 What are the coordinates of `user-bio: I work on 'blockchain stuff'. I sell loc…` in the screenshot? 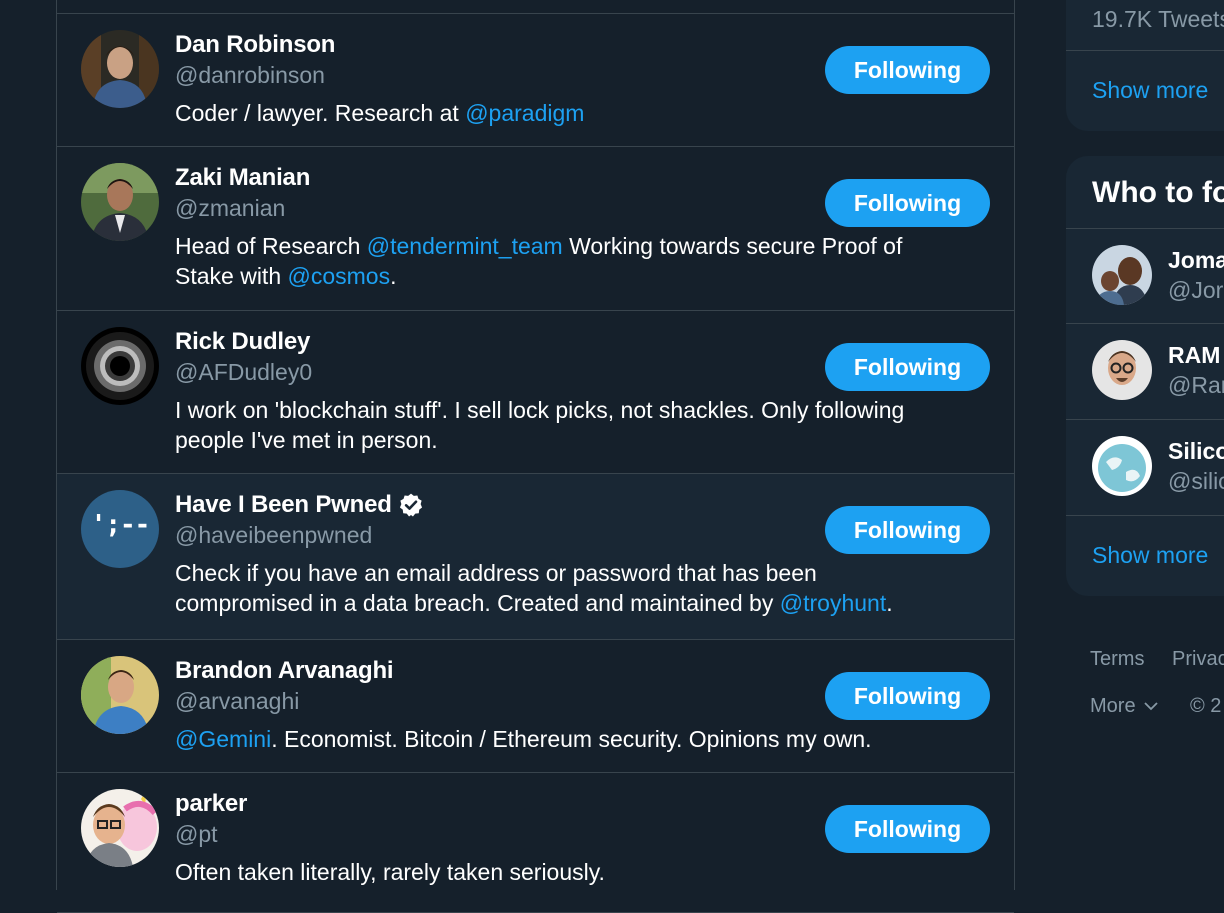 It's located at (582, 425).